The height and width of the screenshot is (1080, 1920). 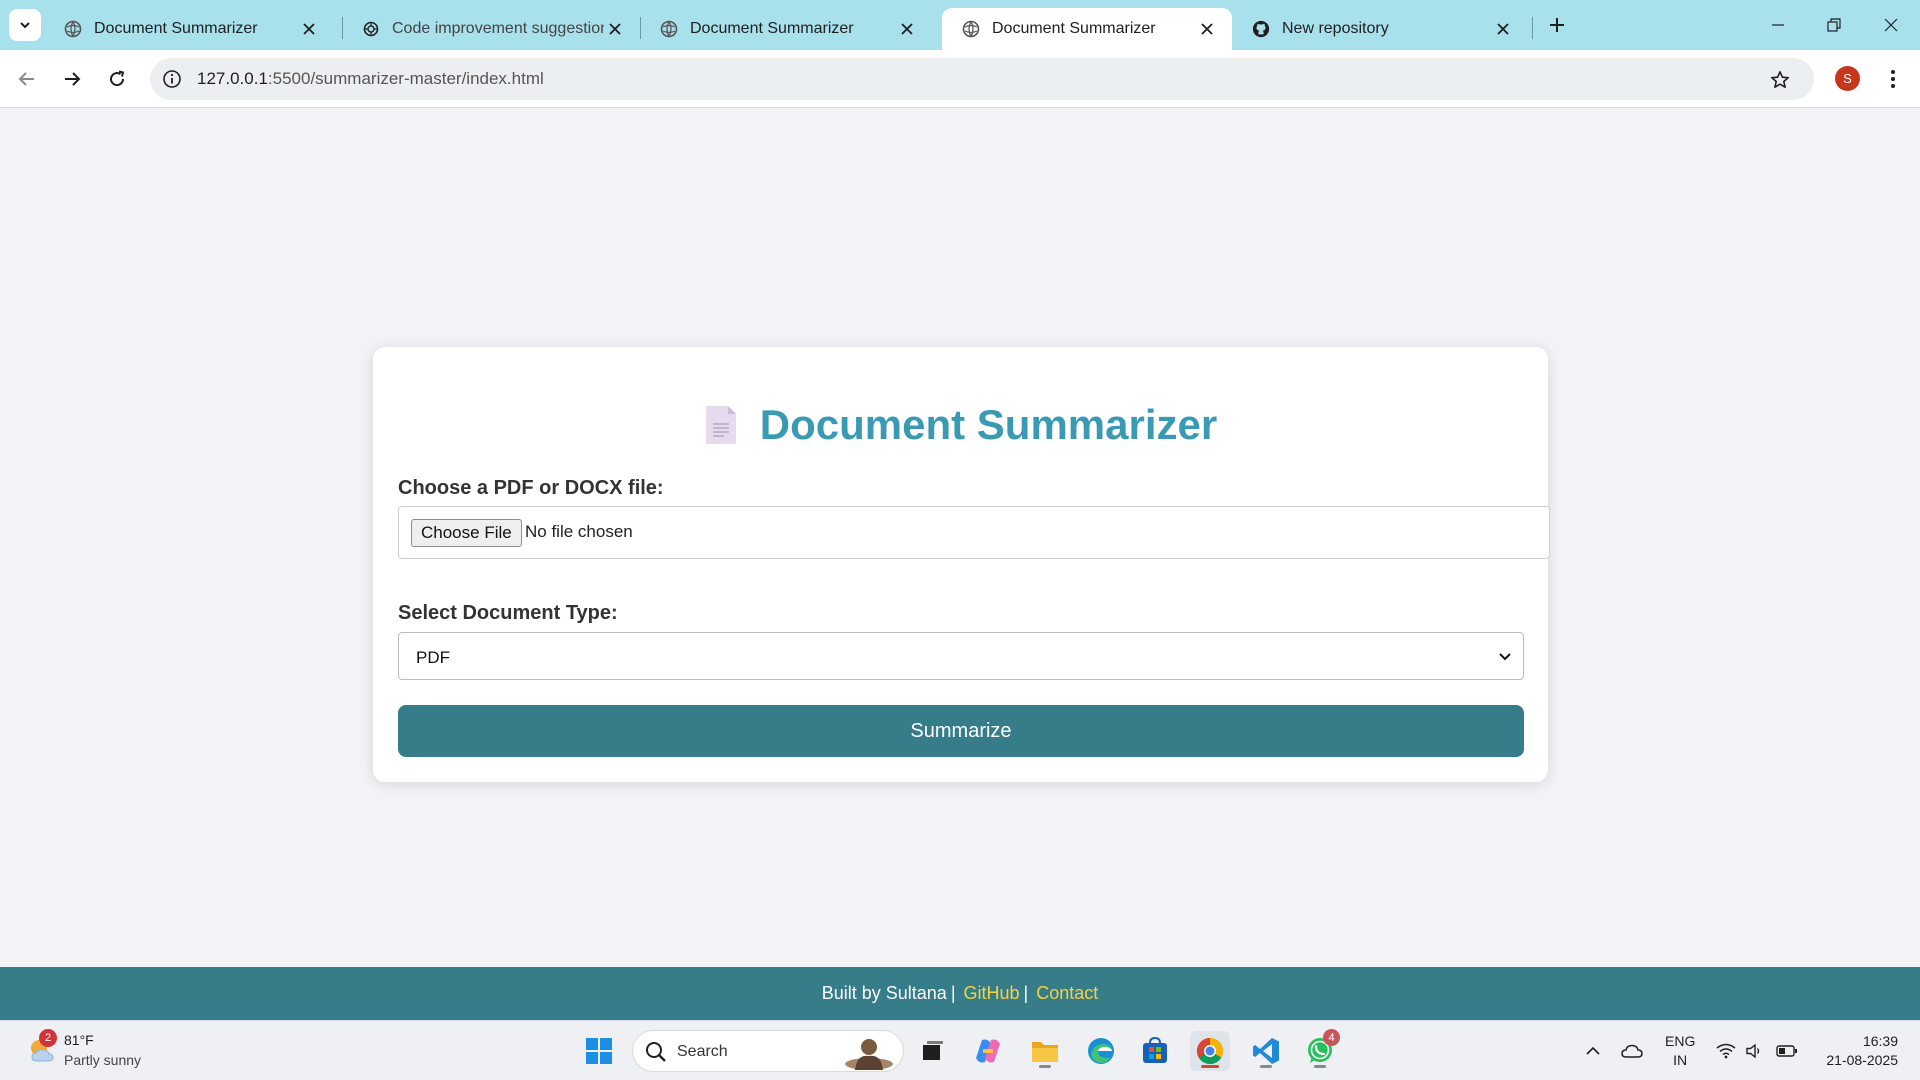 I want to click on reload-button, so click(x=117, y=79).